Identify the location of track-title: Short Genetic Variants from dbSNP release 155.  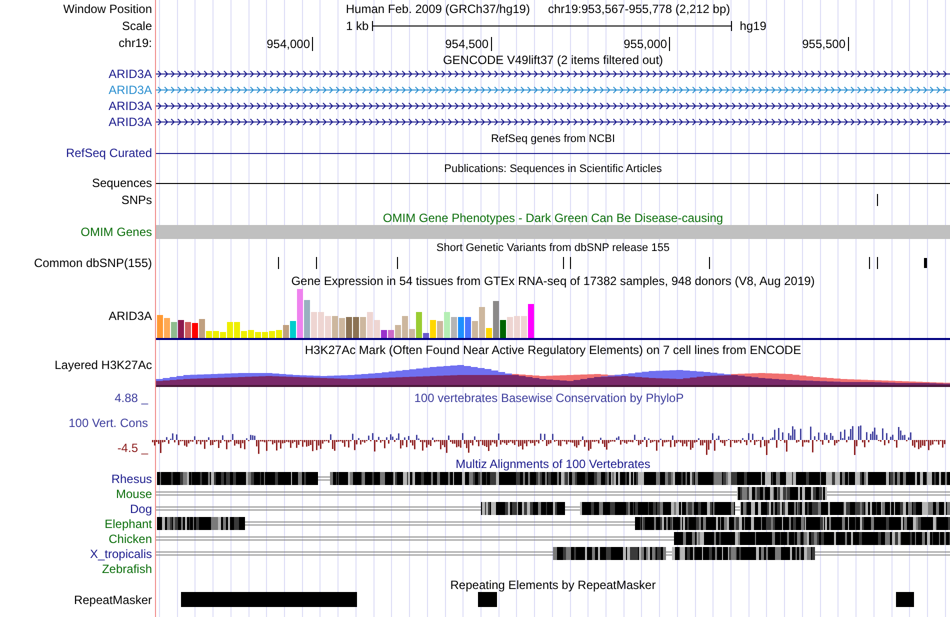
(553, 248).